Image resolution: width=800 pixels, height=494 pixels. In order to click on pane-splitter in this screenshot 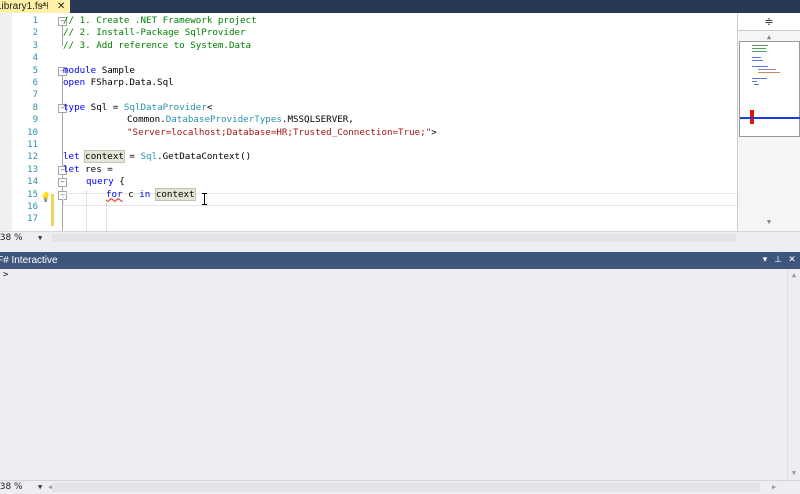, I will do `click(400, 248)`.